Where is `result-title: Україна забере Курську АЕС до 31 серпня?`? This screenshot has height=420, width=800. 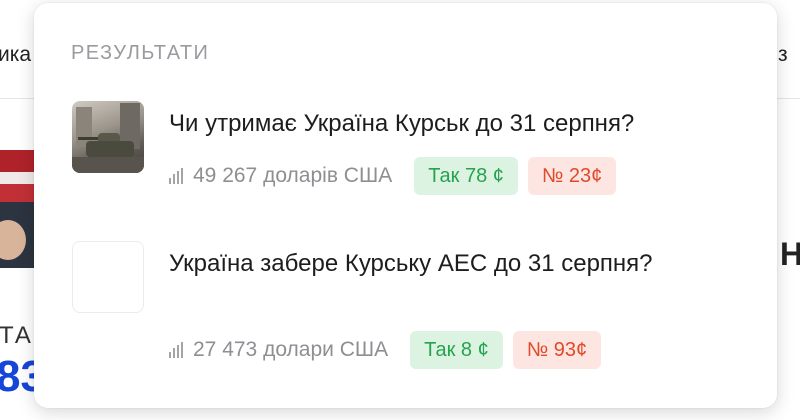 result-title: Україна забере Курську АЕС до 31 серпня? is located at coordinates (449, 263).